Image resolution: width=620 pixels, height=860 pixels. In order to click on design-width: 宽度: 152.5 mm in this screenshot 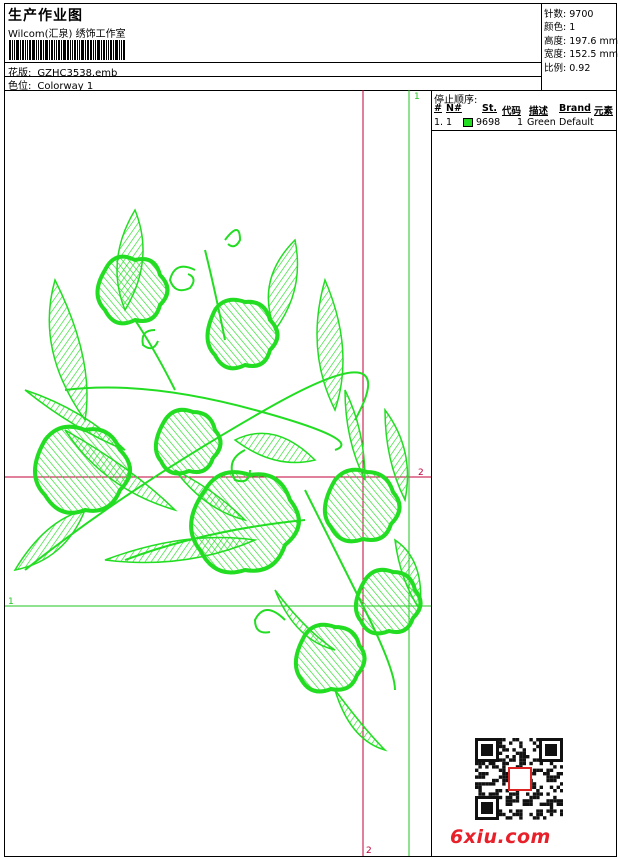, I will do `click(581, 54)`.